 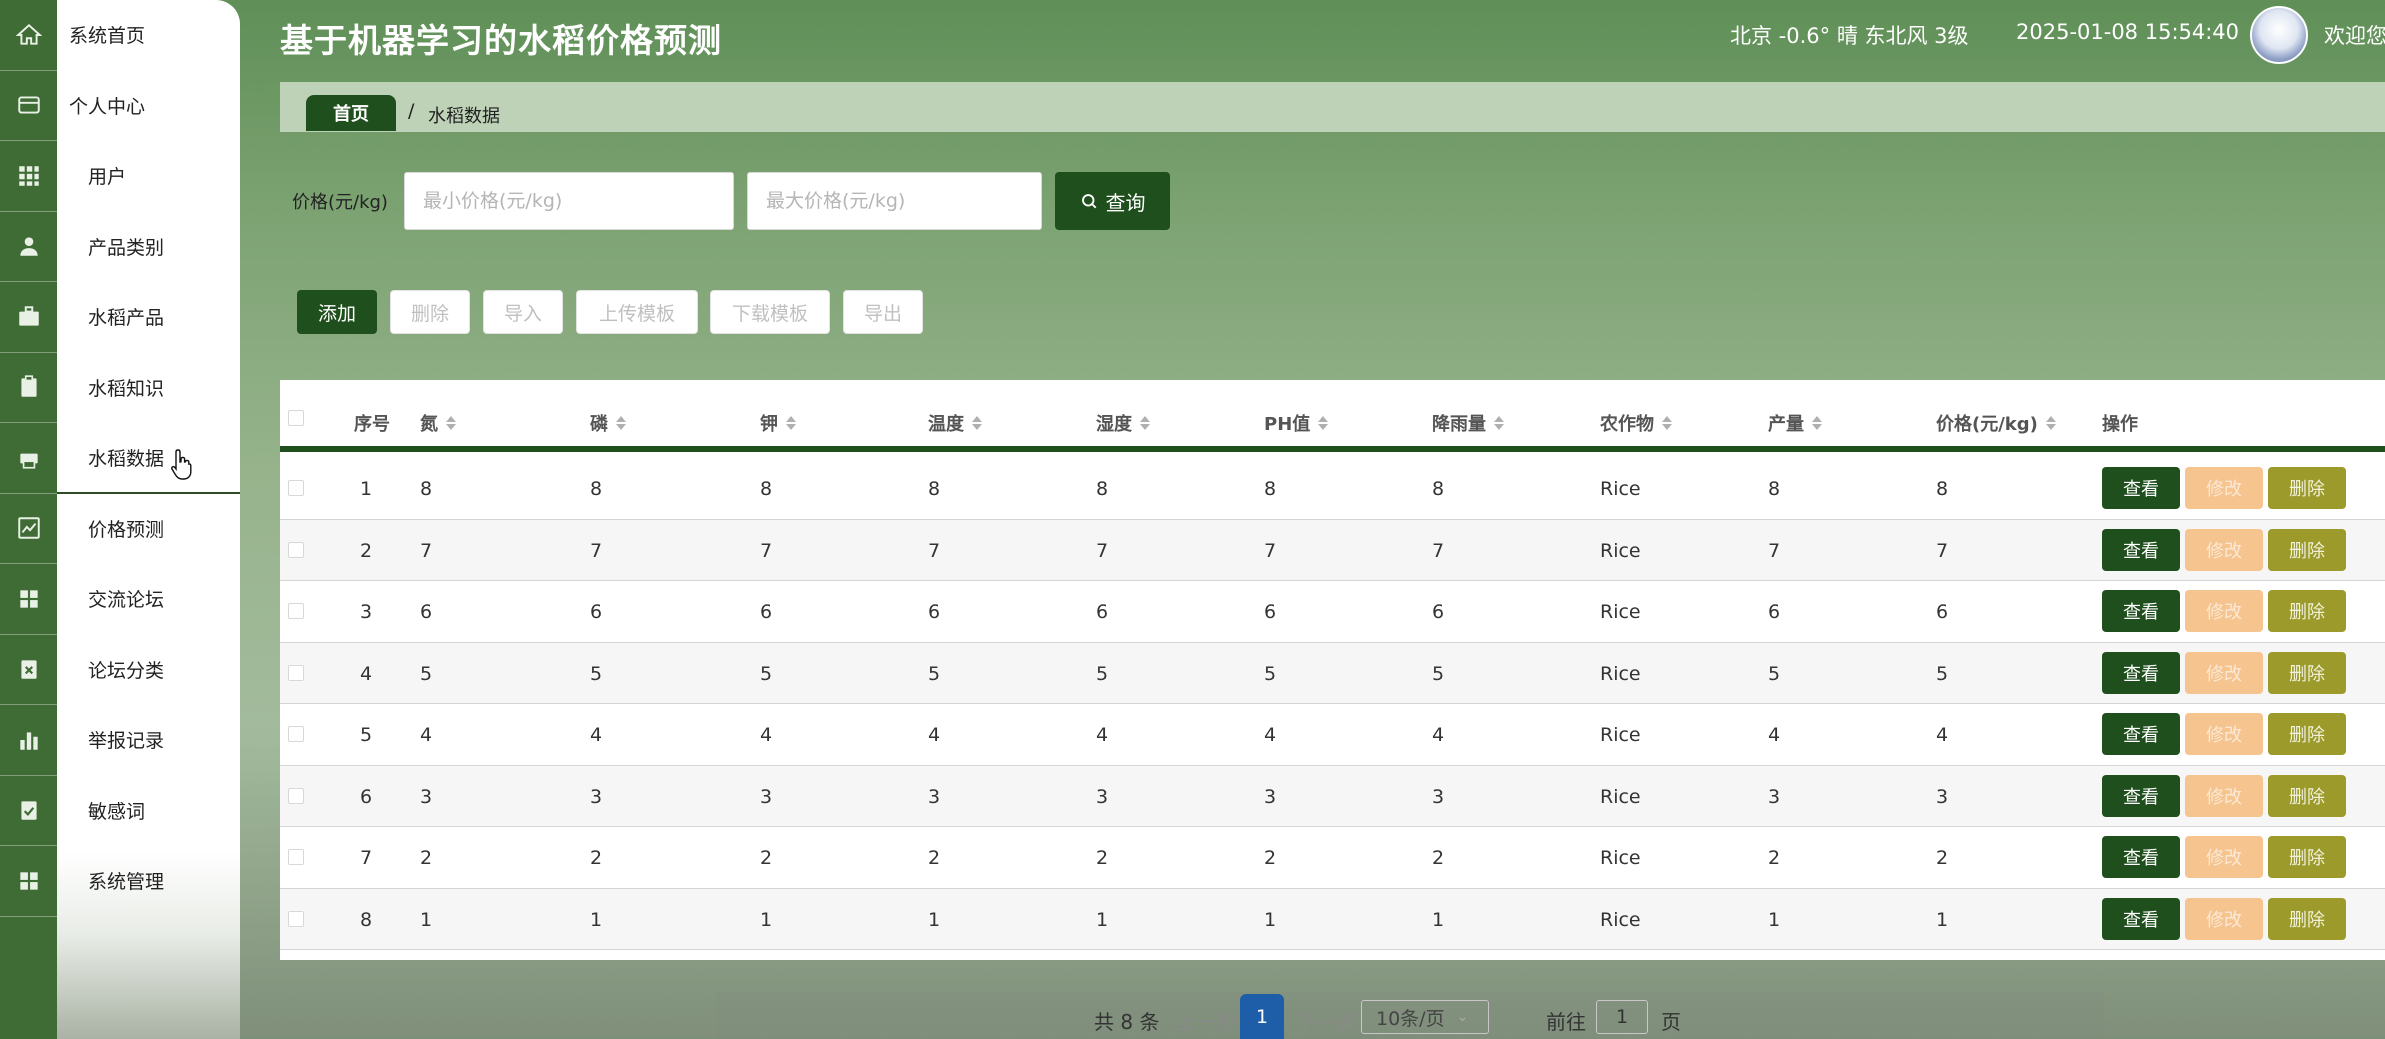 I want to click on sidebar-item-reports: 举报记录, so click(x=148, y=740).